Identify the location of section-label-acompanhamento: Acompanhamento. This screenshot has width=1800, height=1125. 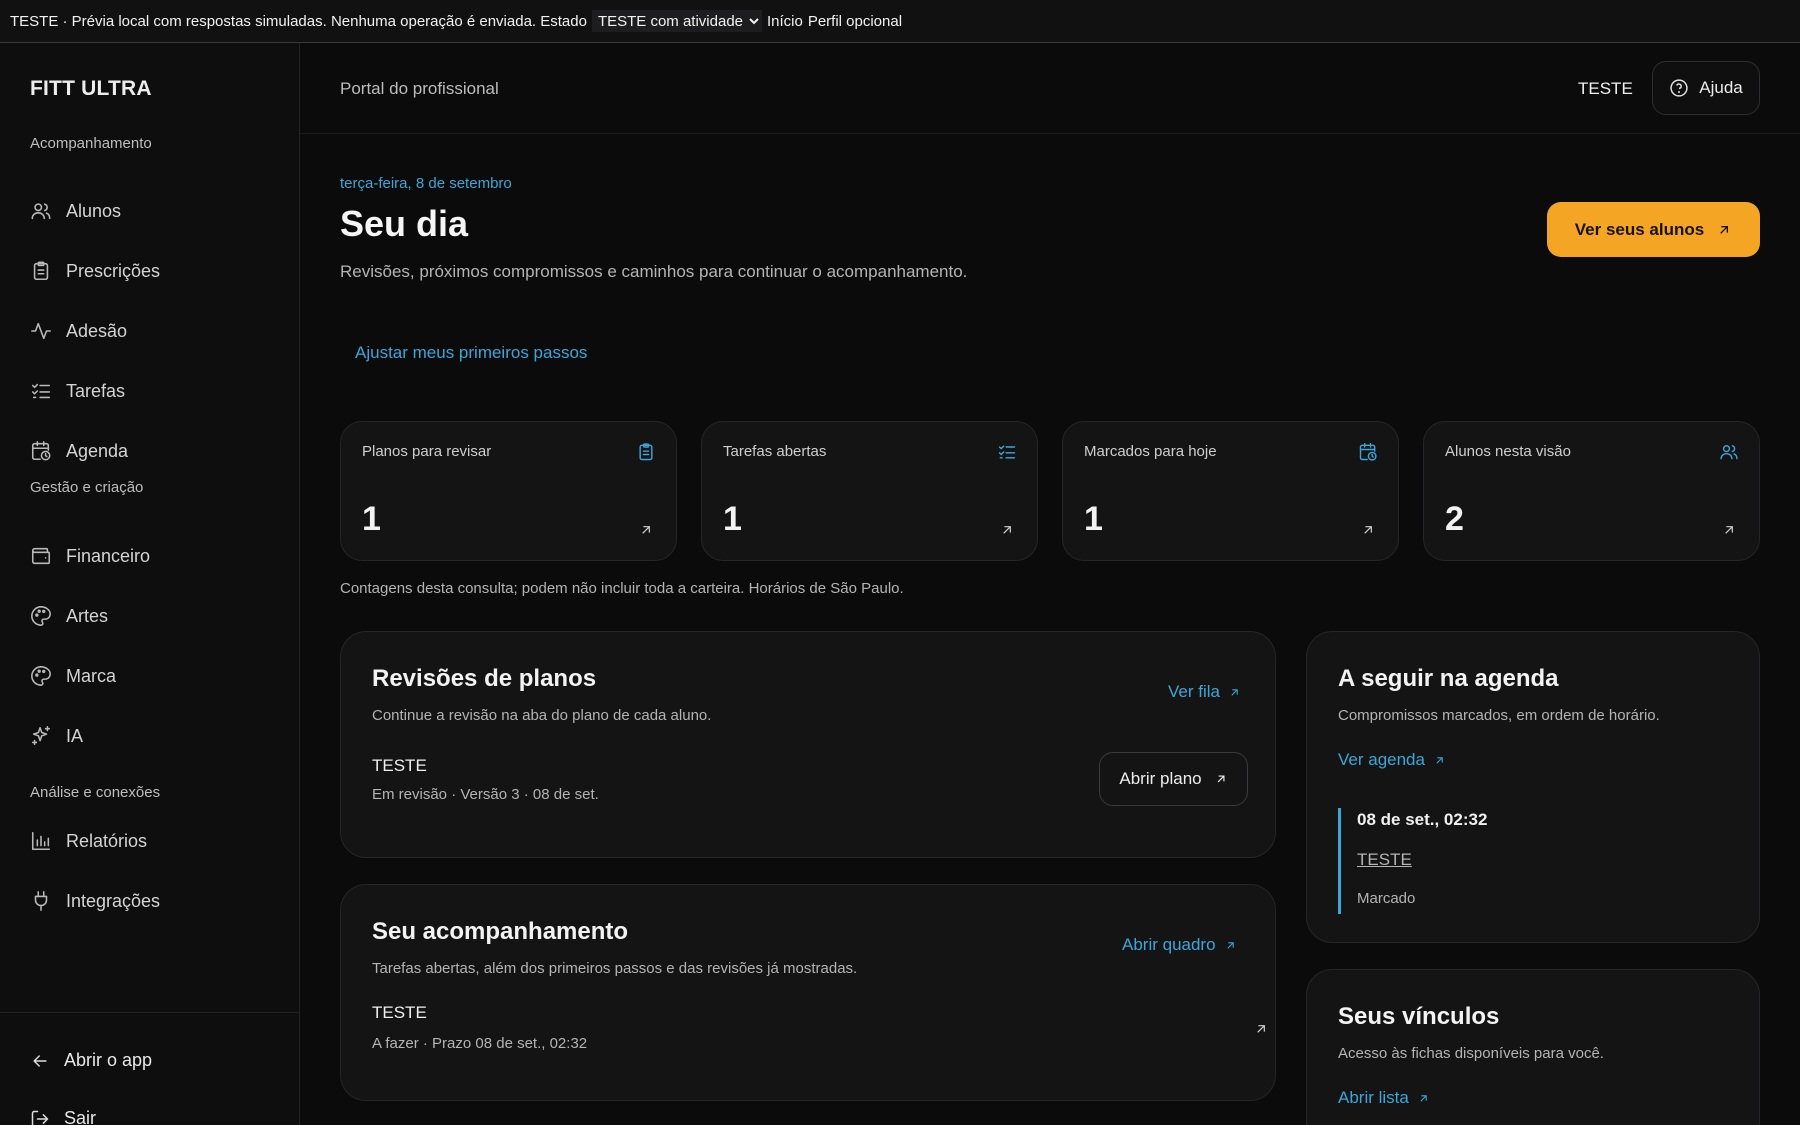
(91, 143).